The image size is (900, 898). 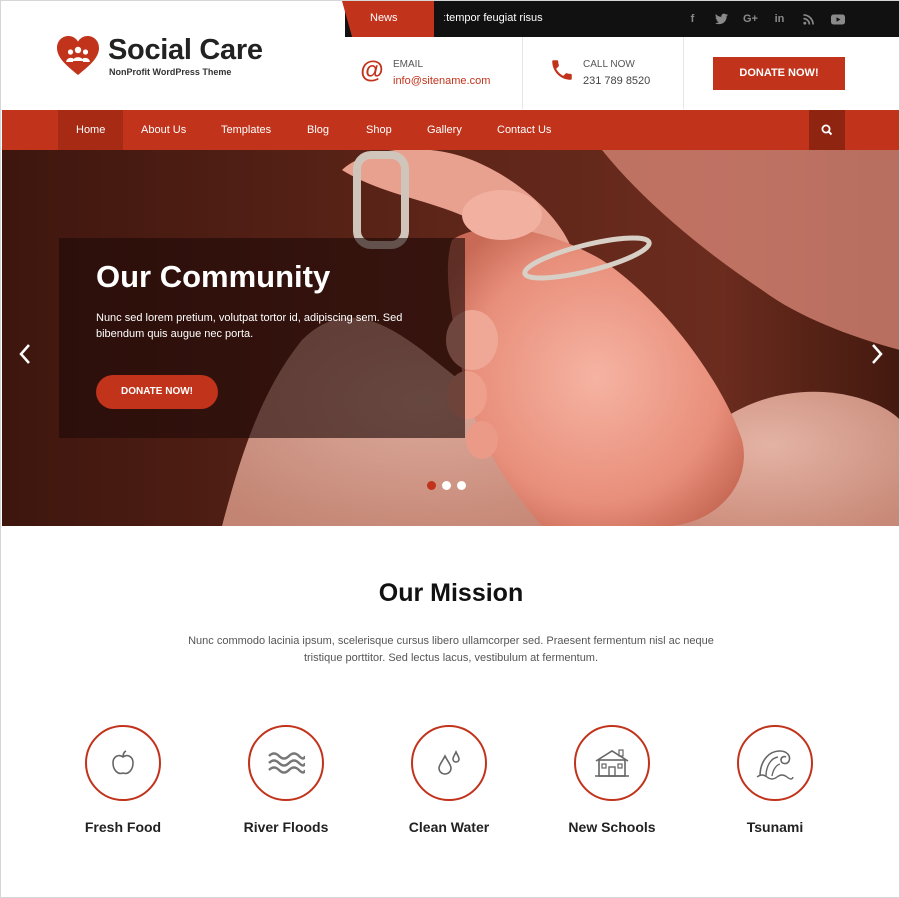 What do you see at coordinates (384, 18) in the screenshot?
I see `news-label: News` at bounding box center [384, 18].